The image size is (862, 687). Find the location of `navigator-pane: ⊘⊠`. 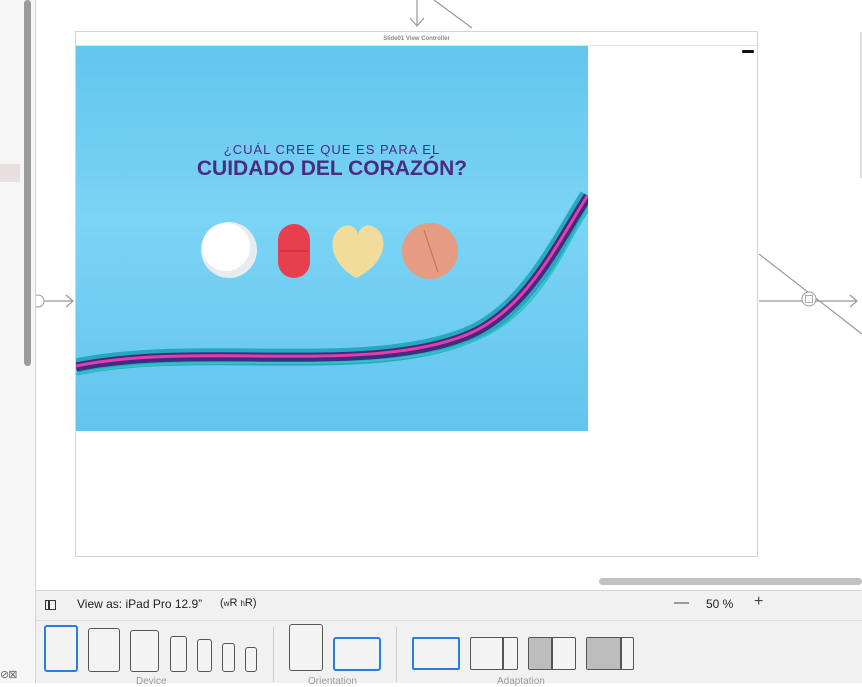

navigator-pane: ⊘⊠ is located at coordinates (18, 341).